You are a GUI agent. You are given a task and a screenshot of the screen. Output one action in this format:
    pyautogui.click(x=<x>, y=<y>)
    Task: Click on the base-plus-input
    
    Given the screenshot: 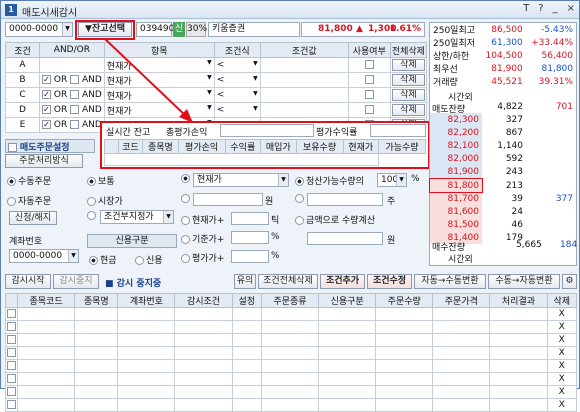 What is the action you would take?
    pyautogui.click(x=250, y=237)
    